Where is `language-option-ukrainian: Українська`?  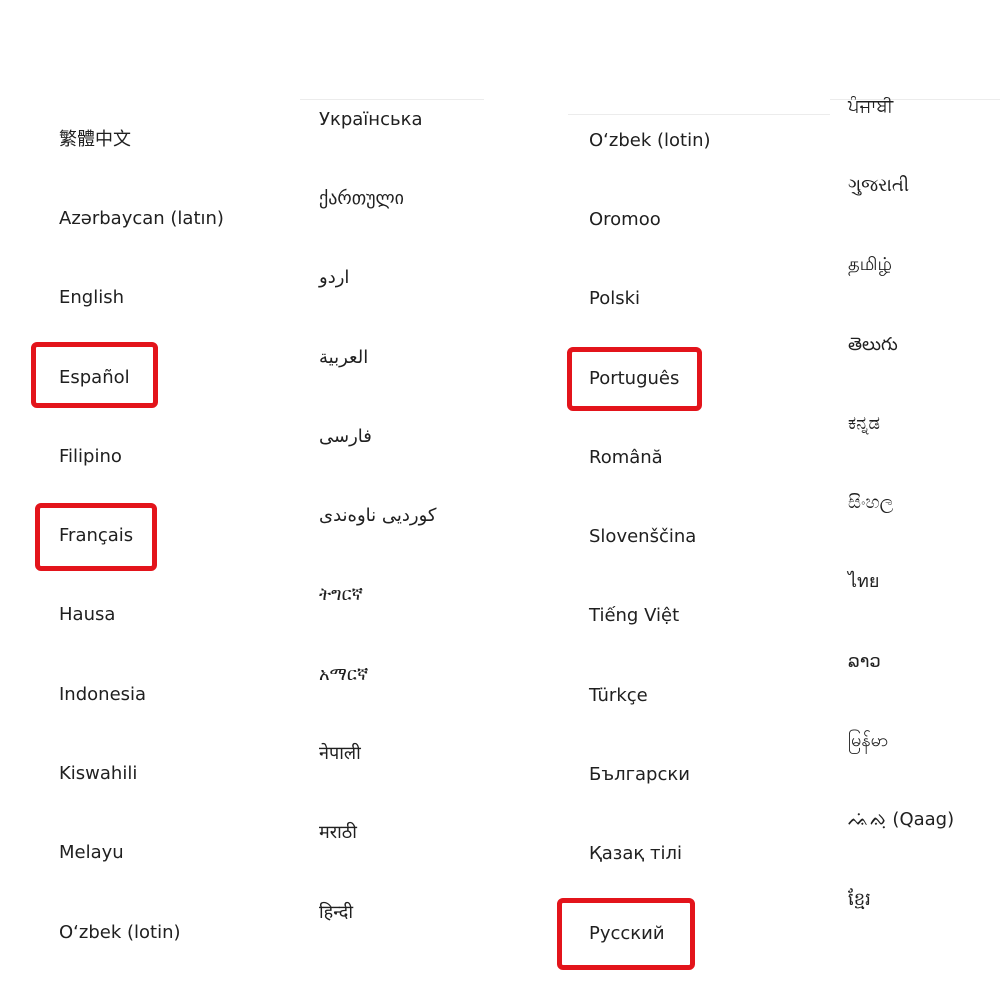
language-option-ukrainian: Українська is located at coordinates (434, 119).